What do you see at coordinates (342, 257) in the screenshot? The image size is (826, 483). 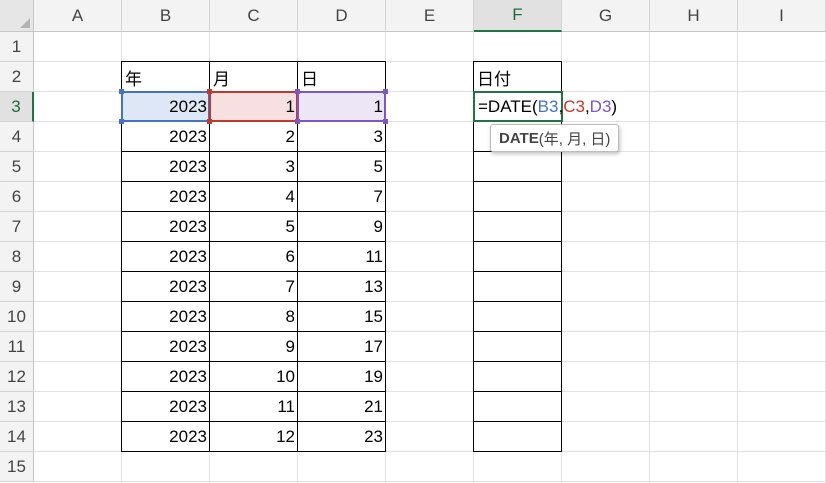 I see `cell-day: 11` at bounding box center [342, 257].